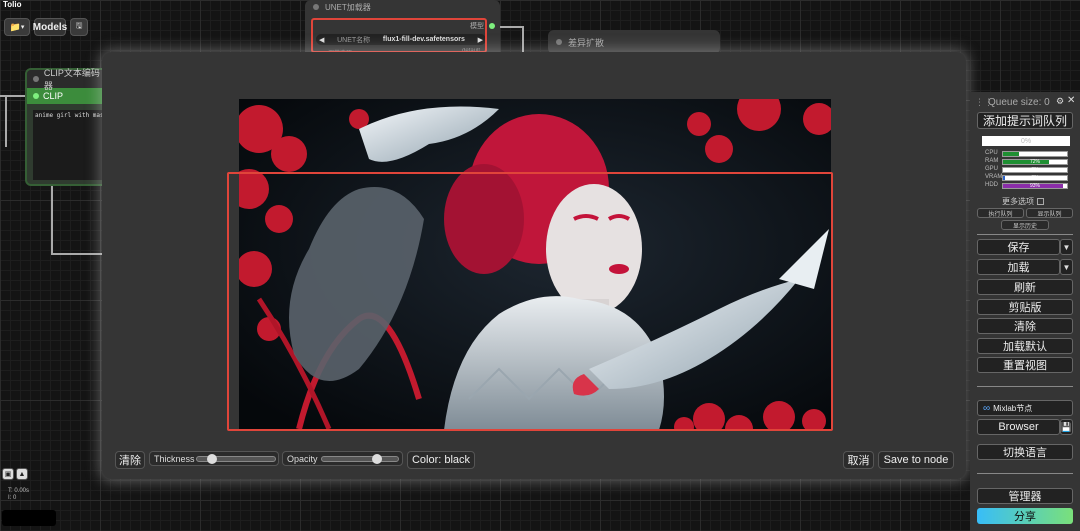 The image size is (1080, 531). Describe the element at coordinates (916, 460) in the screenshot. I see `save-to-node-button: Save to node` at that location.